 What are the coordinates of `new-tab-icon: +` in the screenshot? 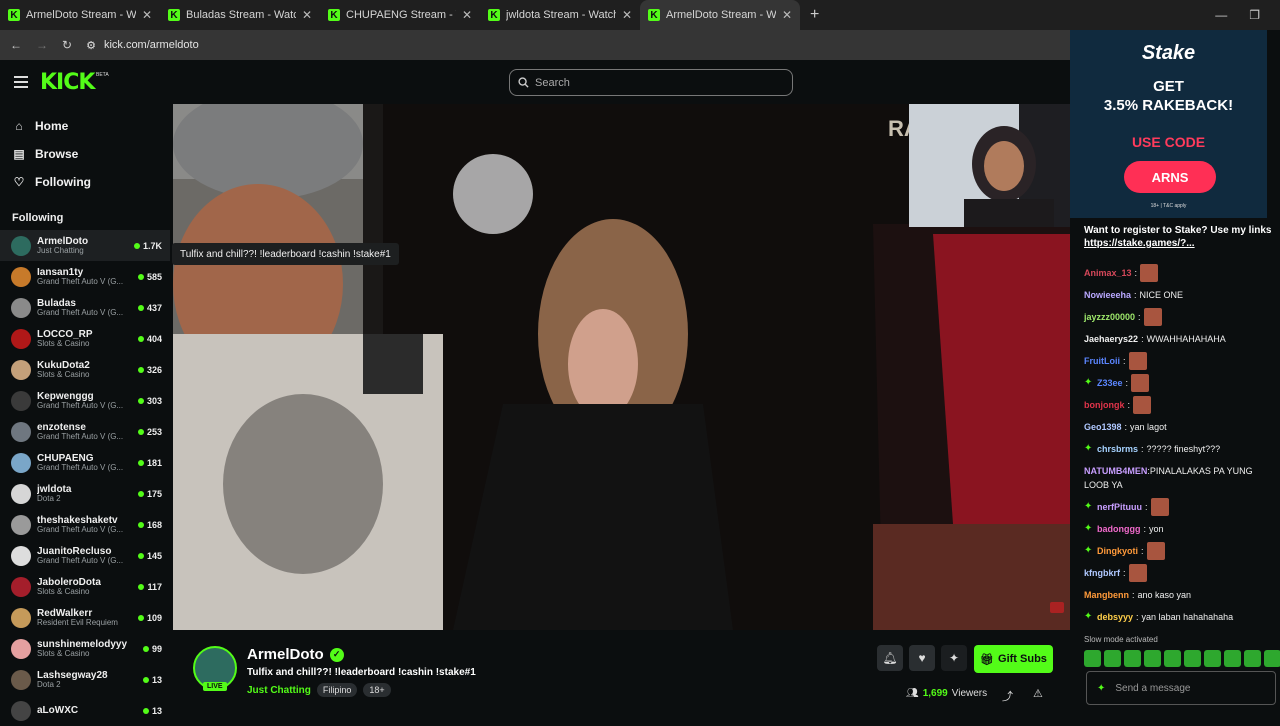 It's located at (814, 15).